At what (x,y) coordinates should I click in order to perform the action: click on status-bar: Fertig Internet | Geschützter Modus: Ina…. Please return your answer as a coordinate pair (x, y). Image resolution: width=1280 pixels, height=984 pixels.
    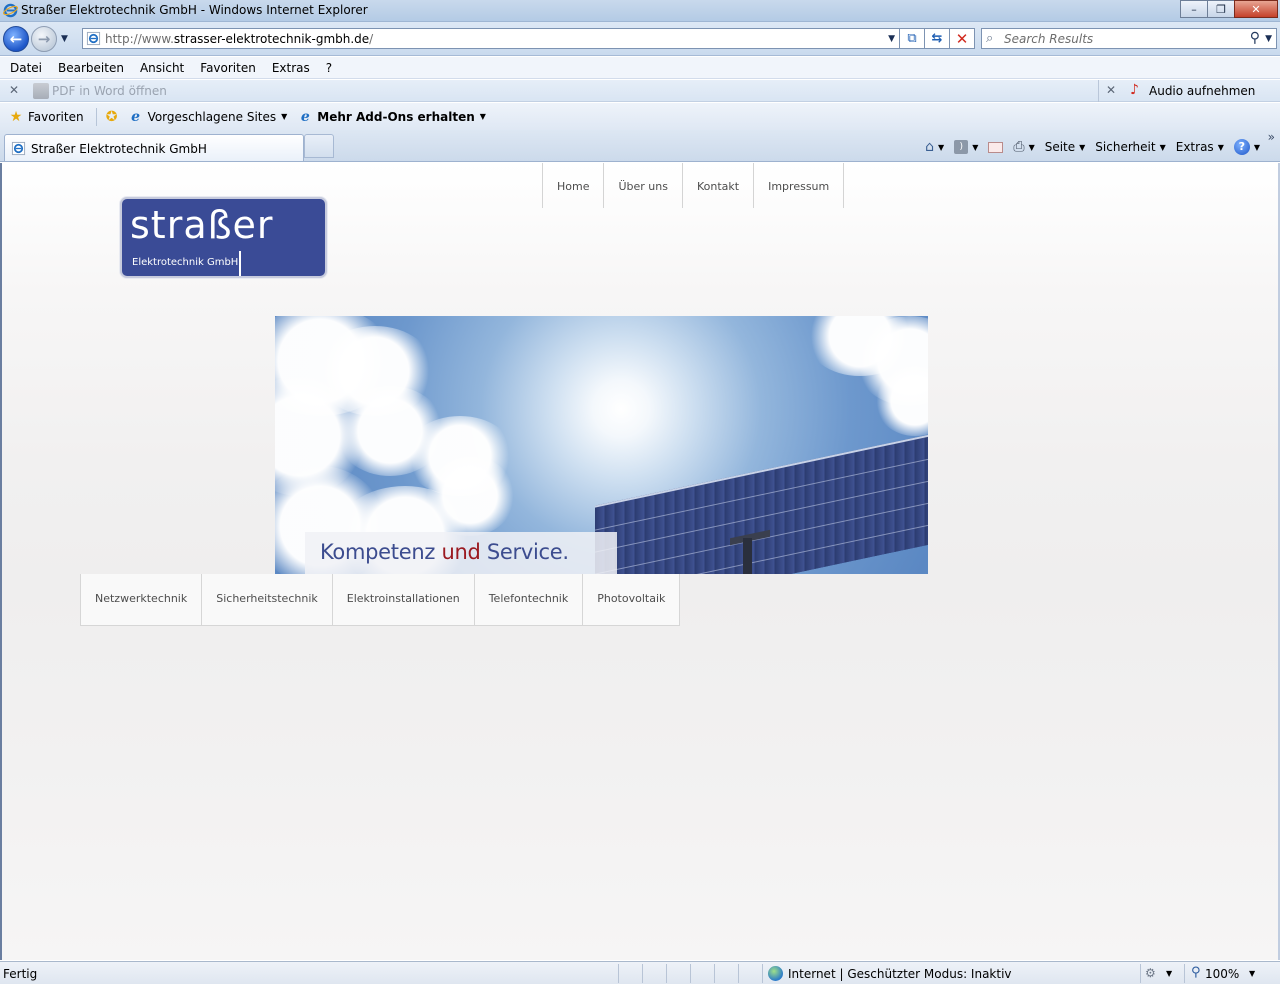
    Looking at the image, I should click on (640, 972).